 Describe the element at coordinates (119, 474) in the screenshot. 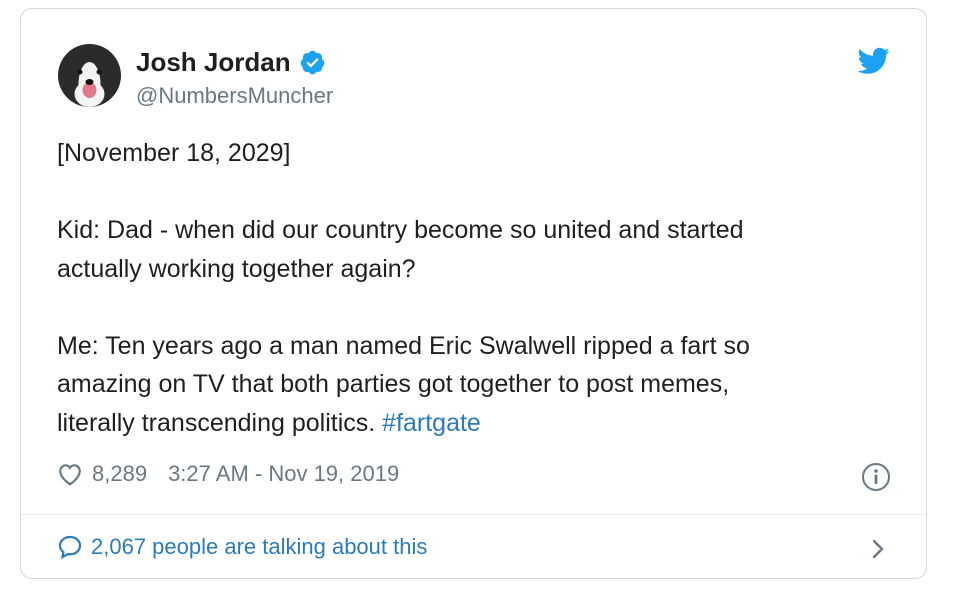

I see `like-count: 8,289` at that location.